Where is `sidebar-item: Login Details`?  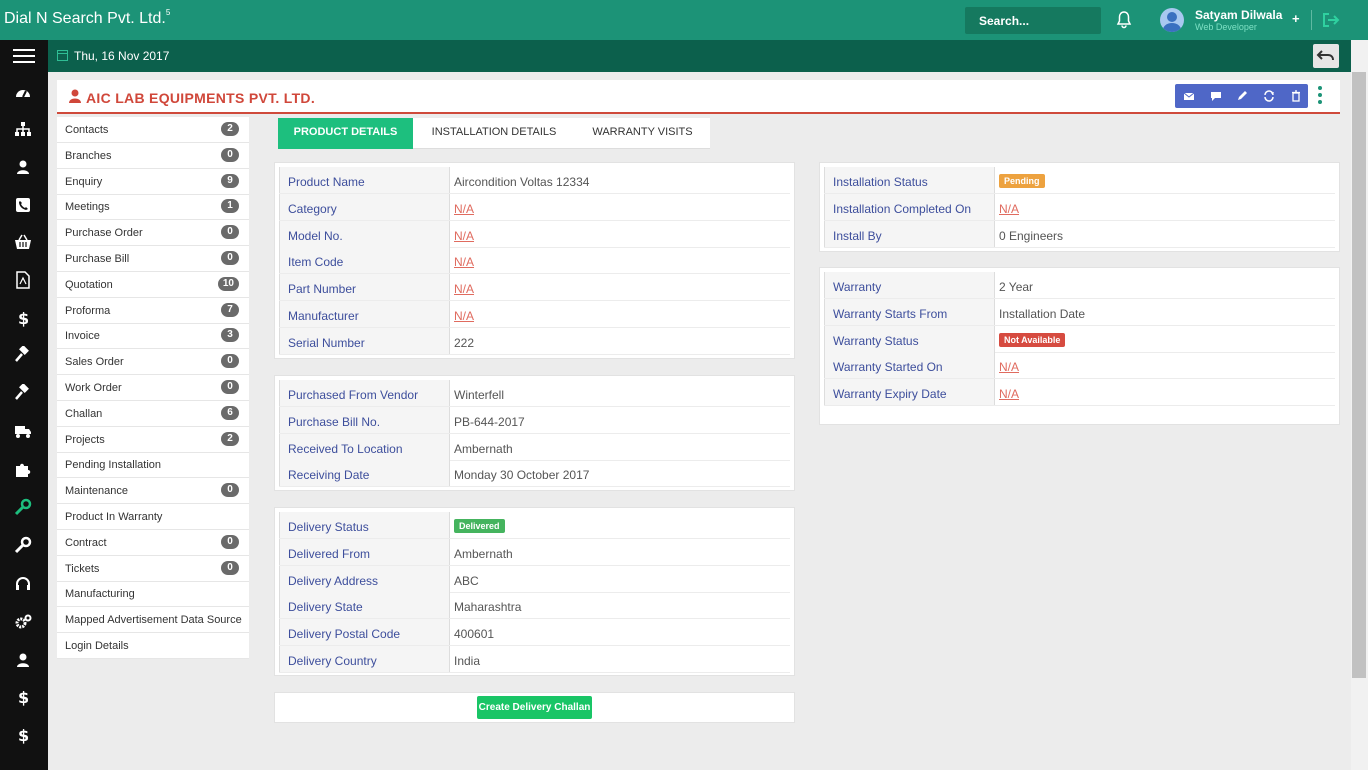
sidebar-item: Login Details is located at coordinates (153, 646).